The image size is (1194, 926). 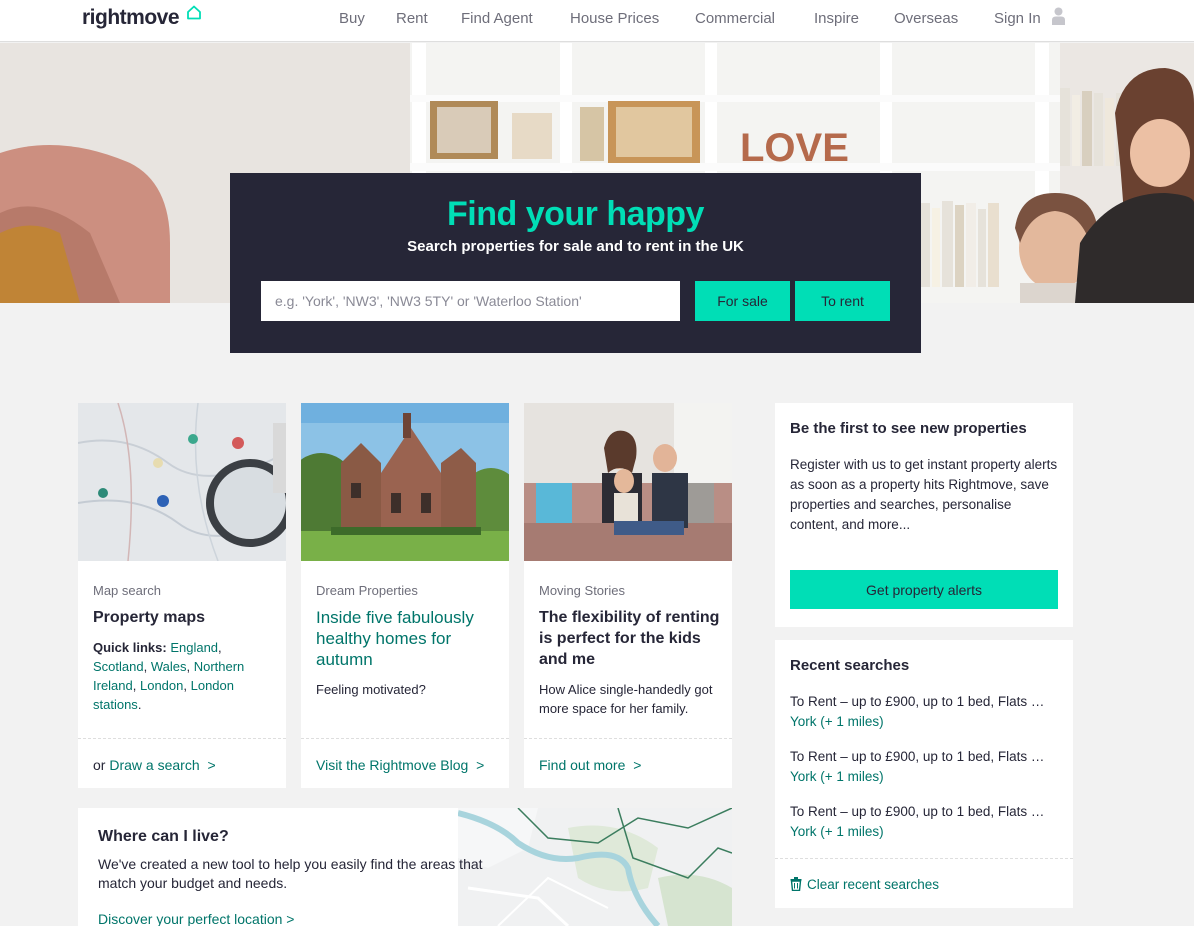 What do you see at coordinates (796, 884) in the screenshot?
I see `trash-icon` at bounding box center [796, 884].